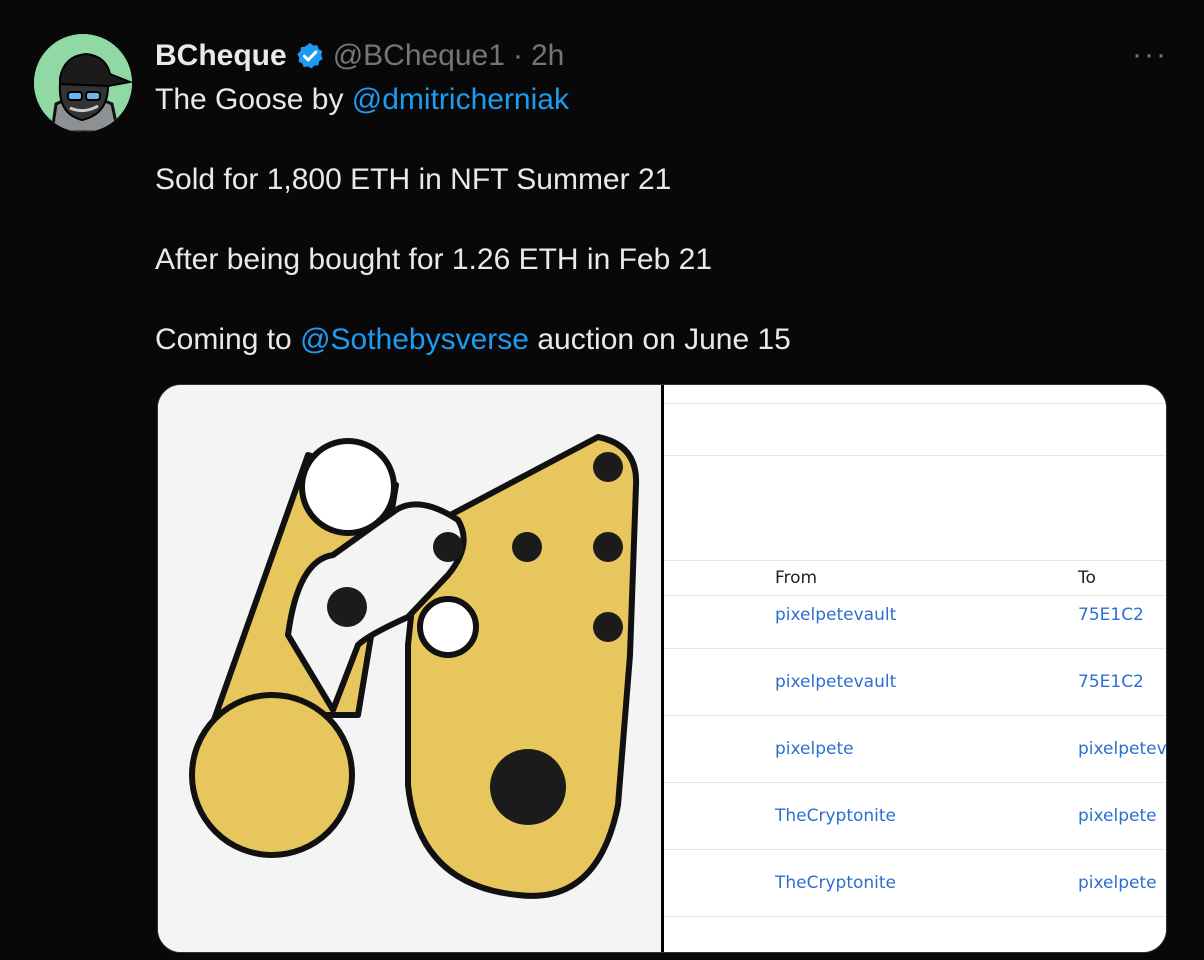 This screenshot has width=1204, height=960. Describe the element at coordinates (460, 99) in the screenshot. I see `mention-link-dmitricherniak: @dmitricherniak` at that location.